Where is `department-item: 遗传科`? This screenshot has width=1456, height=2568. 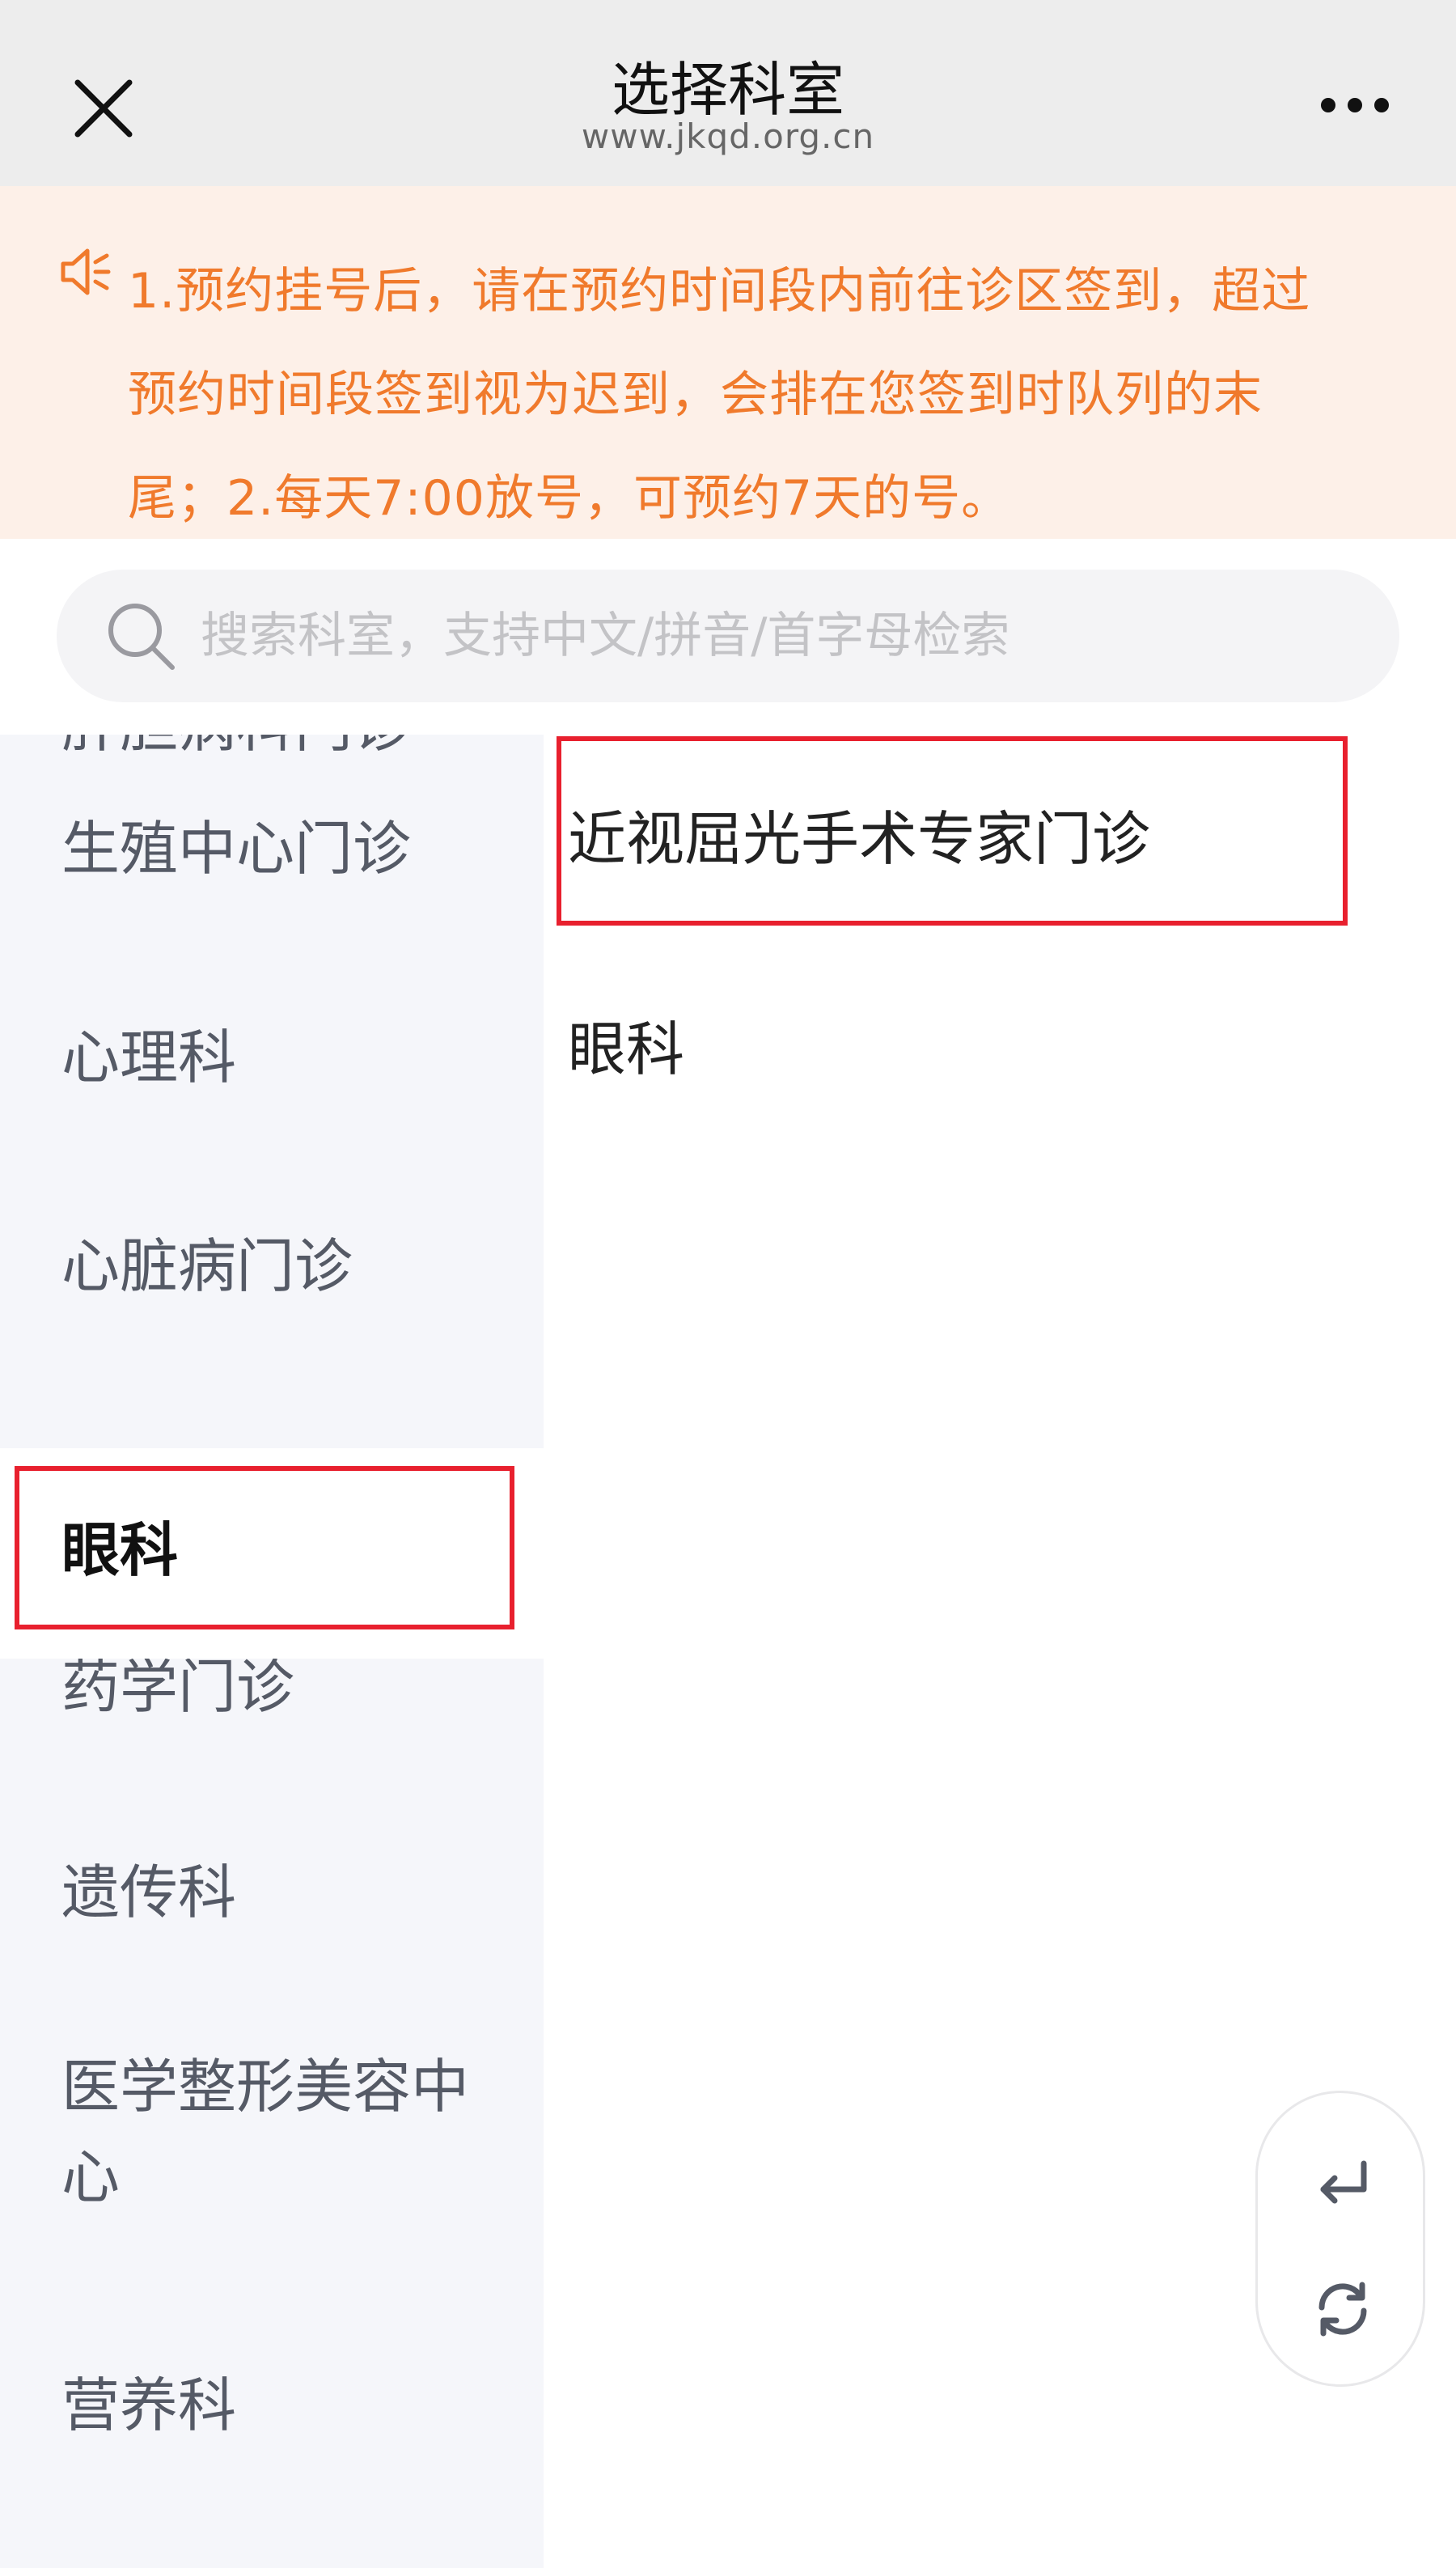 department-item: 遗传科 is located at coordinates (272, 1892).